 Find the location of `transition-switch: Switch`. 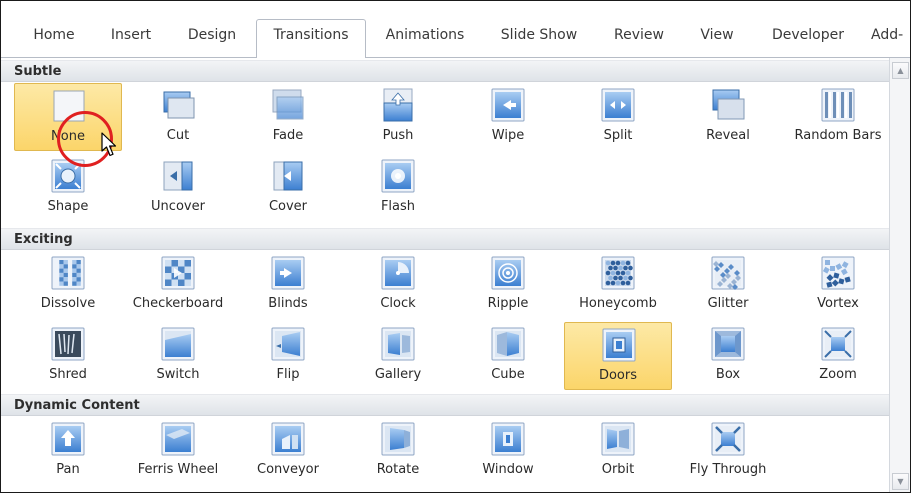

transition-switch: Switch is located at coordinates (178, 356).